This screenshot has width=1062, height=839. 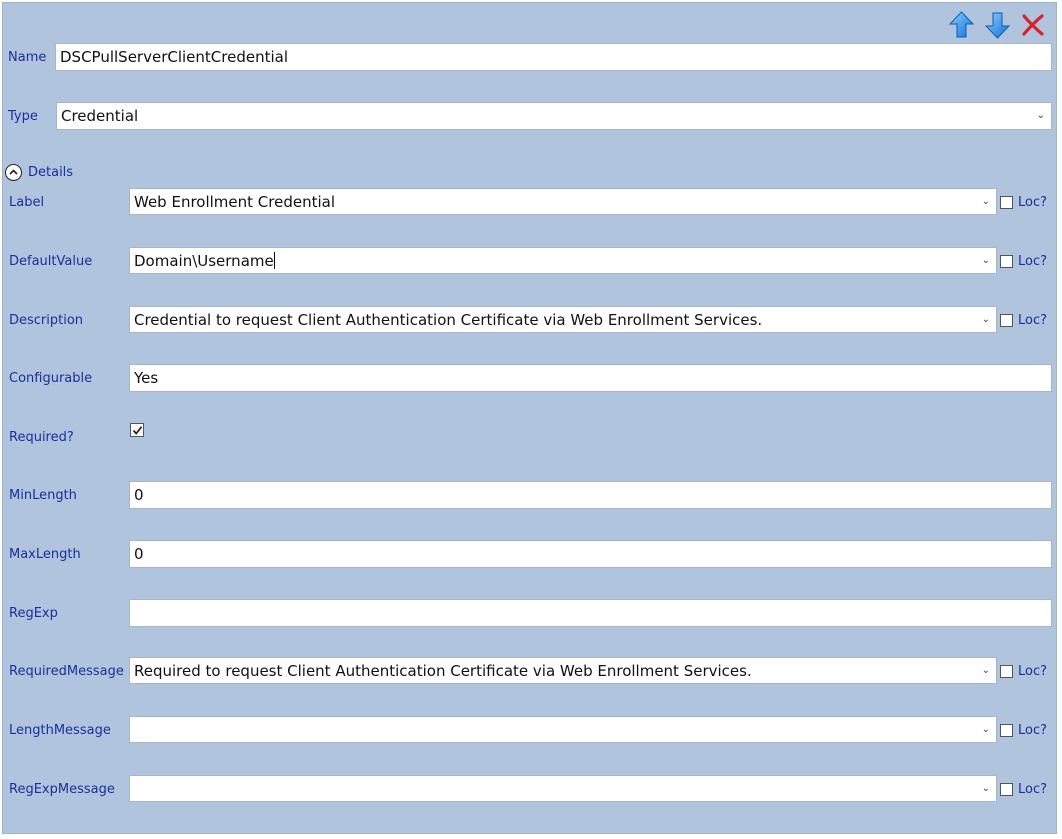 What do you see at coordinates (961, 25) in the screenshot?
I see `move-up-icon` at bounding box center [961, 25].